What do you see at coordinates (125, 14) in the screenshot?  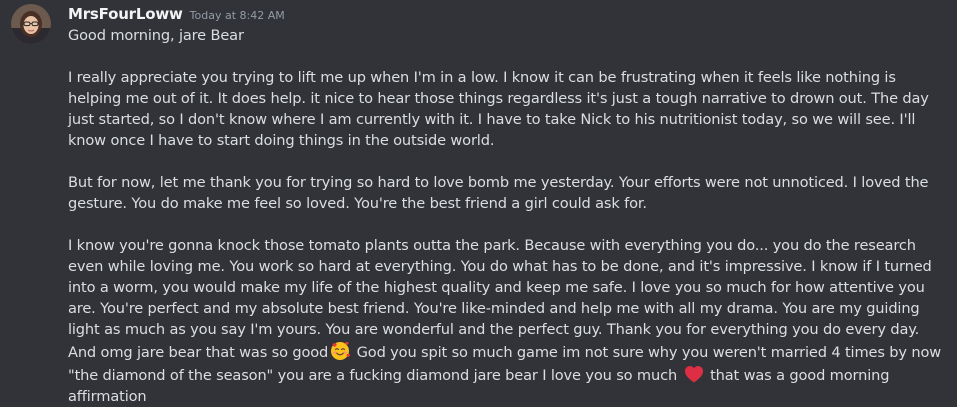 I see `username: MrsFourLoww` at bounding box center [125, 14].